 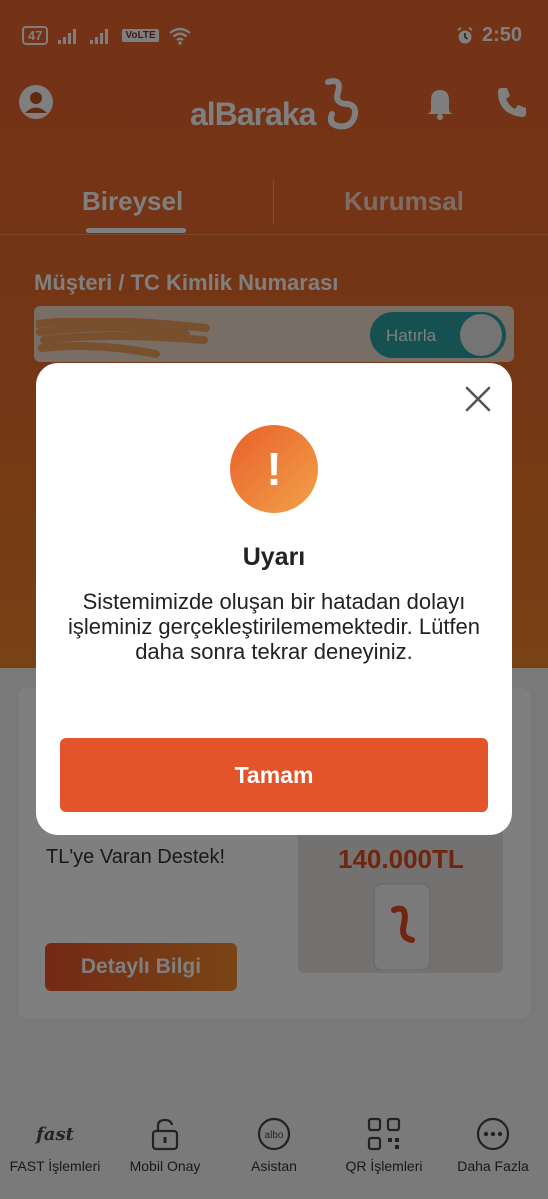 I want to click on ok-button: Tamam, so click(x=274, y=775).